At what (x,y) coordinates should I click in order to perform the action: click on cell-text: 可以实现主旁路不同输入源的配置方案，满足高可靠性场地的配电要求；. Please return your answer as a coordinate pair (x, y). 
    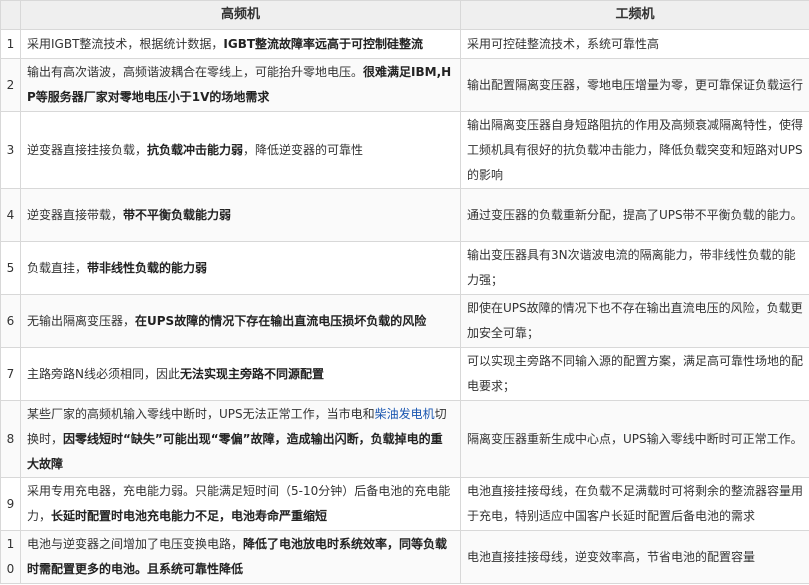
    Looking at the image, I should click on (635, 373).